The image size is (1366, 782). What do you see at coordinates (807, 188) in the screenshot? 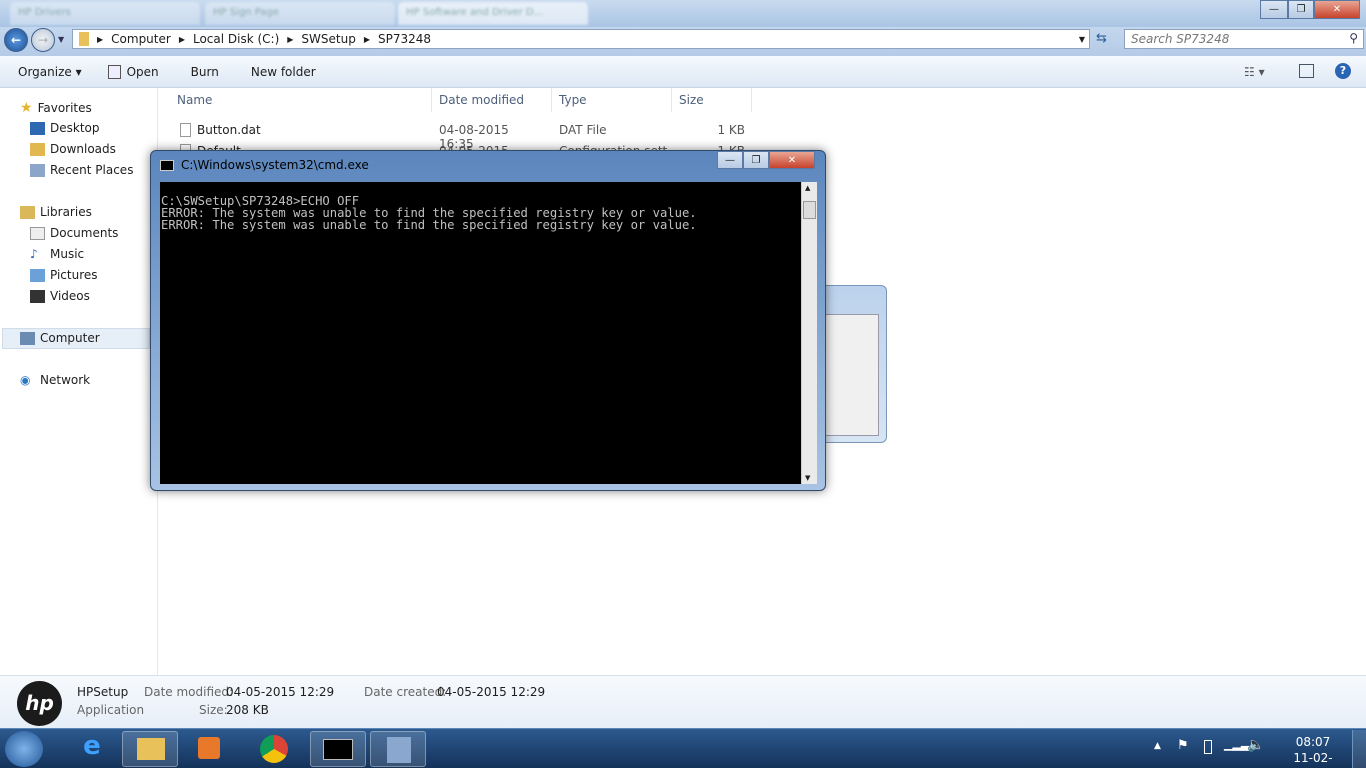
I see `scroll-up-icon: ▲` at bounding box center [807, 188].